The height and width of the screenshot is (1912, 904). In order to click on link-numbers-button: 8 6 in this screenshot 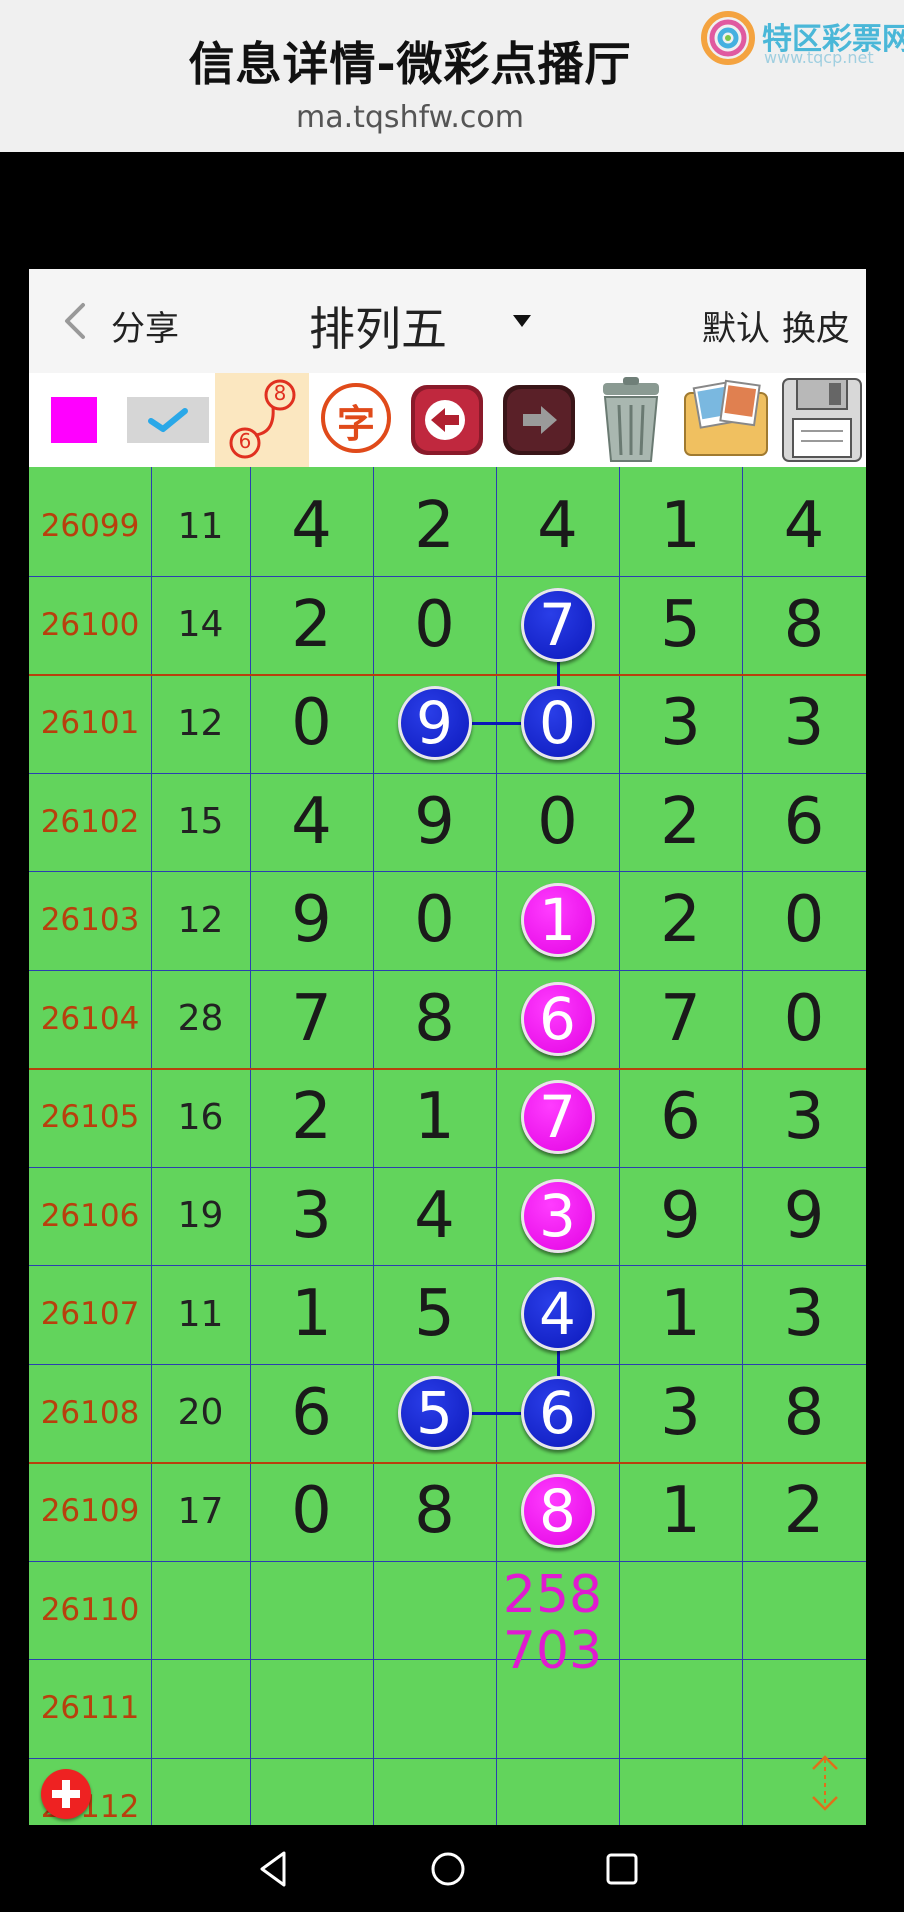, I will do `click(262, 420)`.